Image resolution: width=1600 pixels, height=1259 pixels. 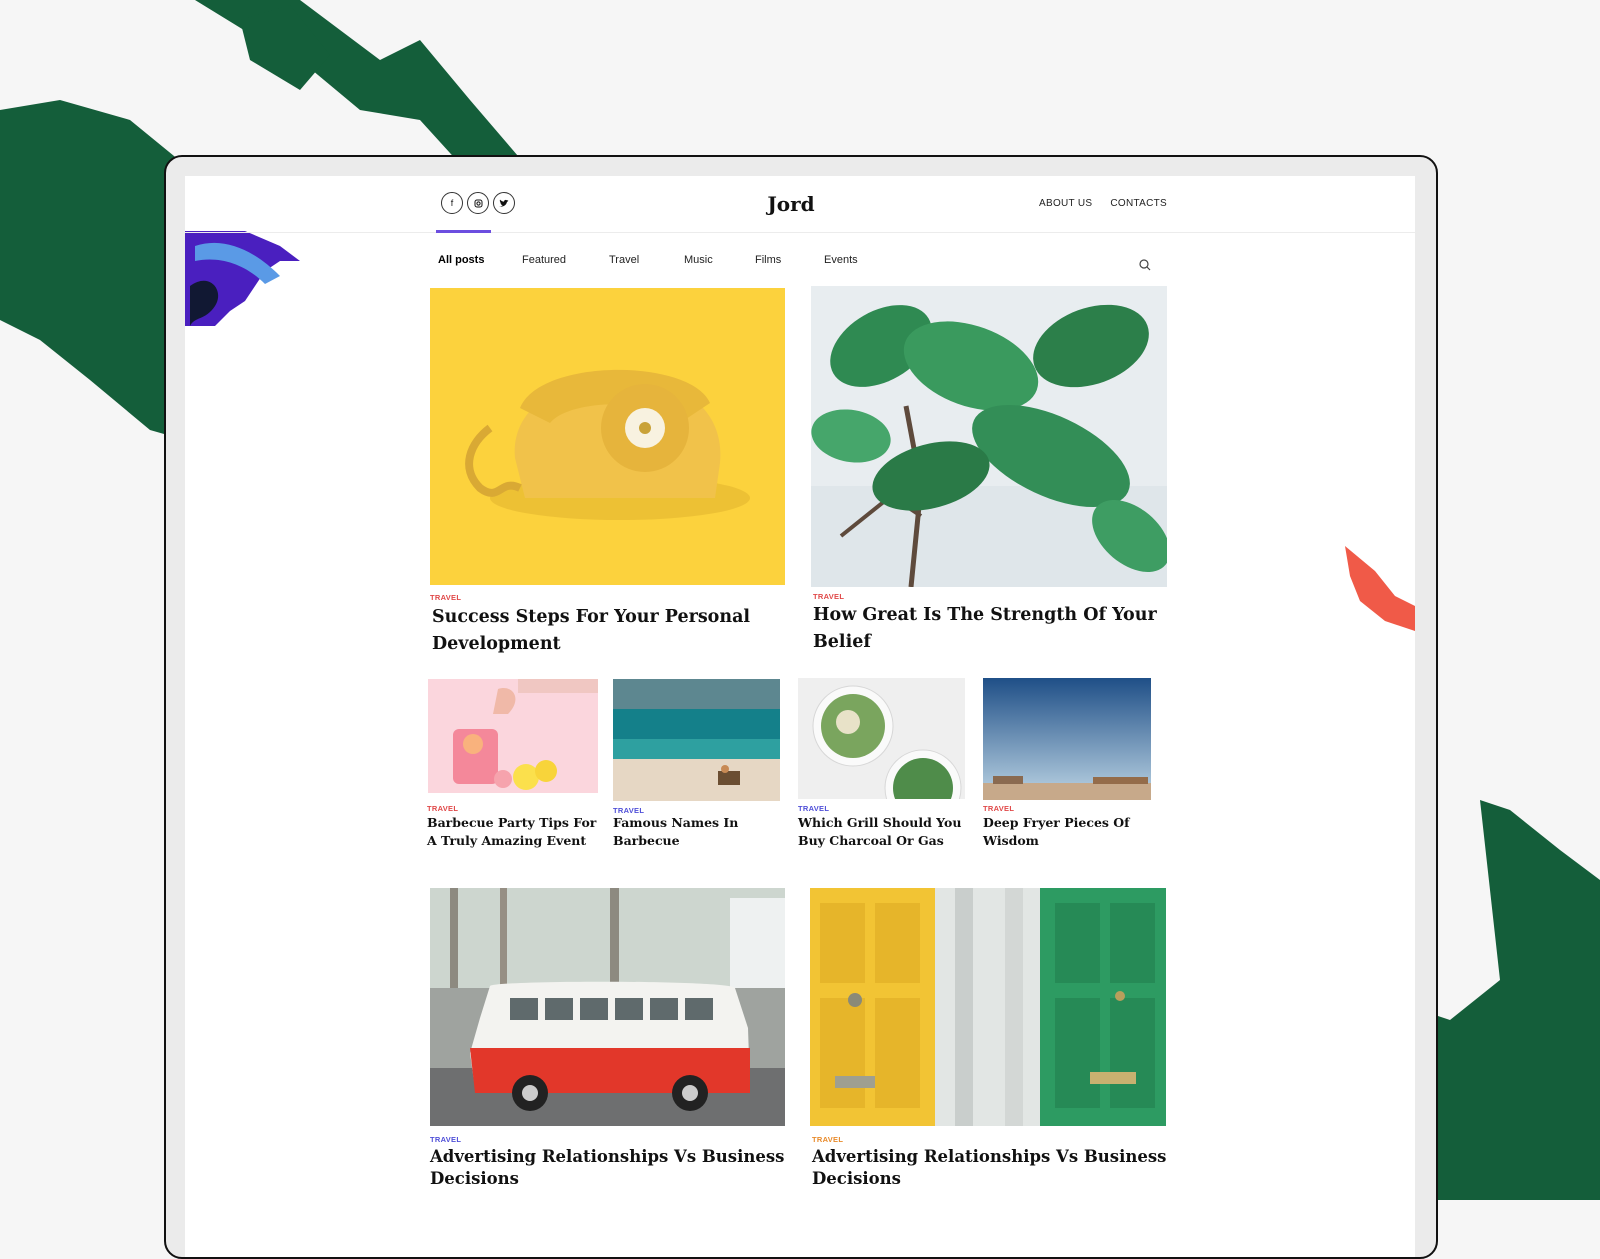 What do you see at coordinates (504, 203) in the screenshot?
I see `twitter-icon` at bounding box center [504, 203].